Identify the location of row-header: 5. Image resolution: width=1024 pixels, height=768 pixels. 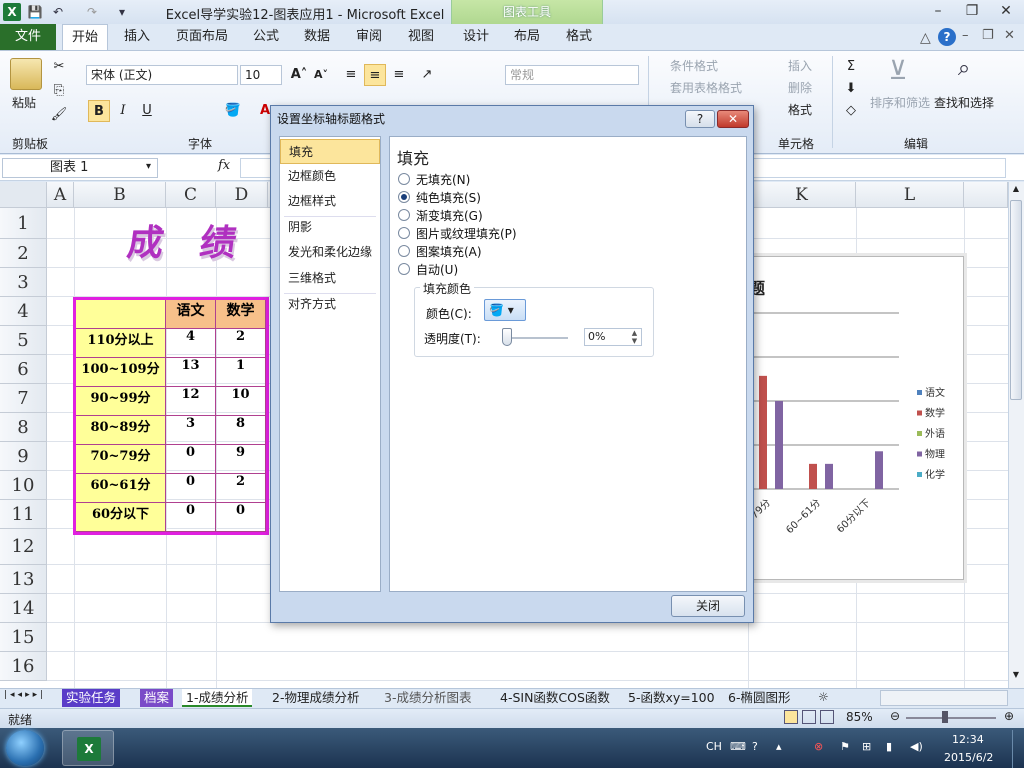
(23, 340).